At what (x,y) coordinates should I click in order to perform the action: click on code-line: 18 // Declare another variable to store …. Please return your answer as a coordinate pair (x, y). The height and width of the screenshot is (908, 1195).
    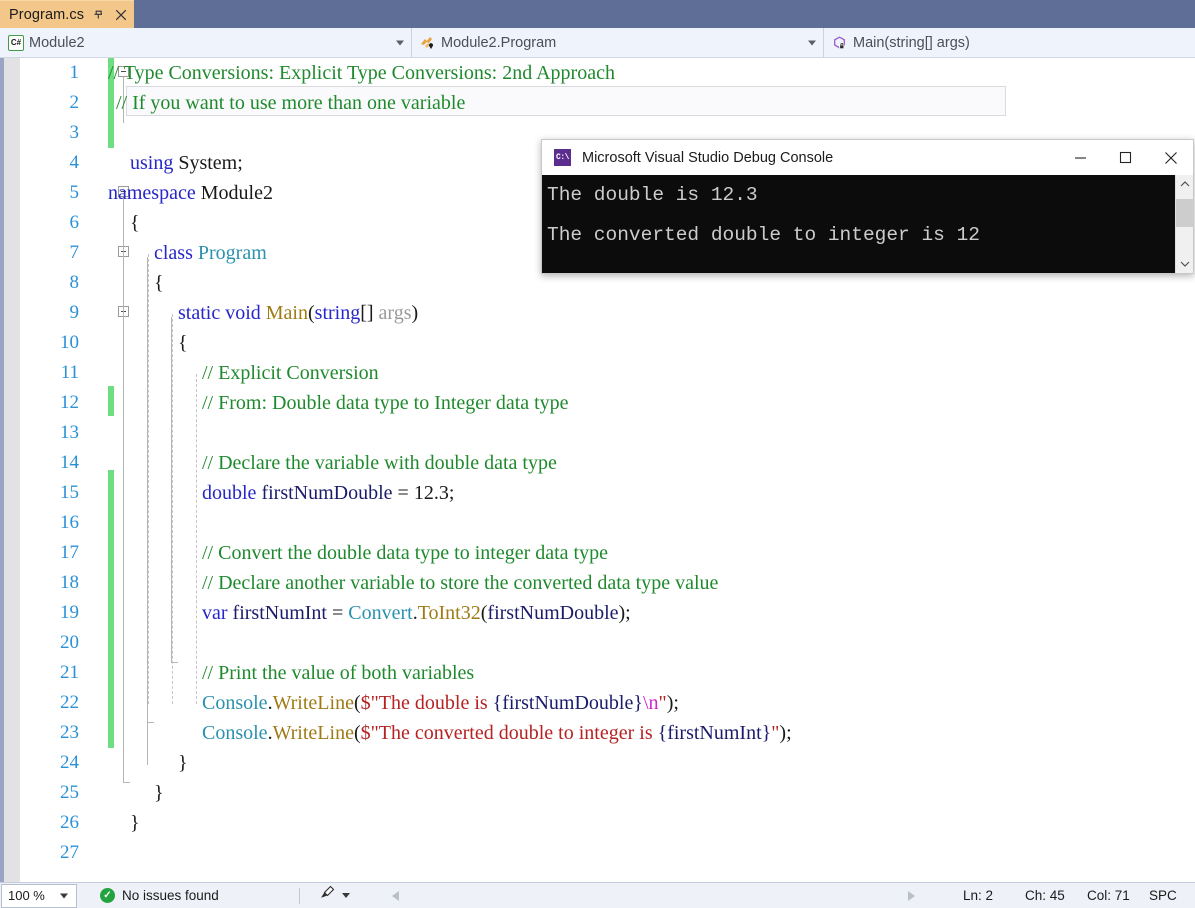
    Looking at the image, I should click on (607, 583).